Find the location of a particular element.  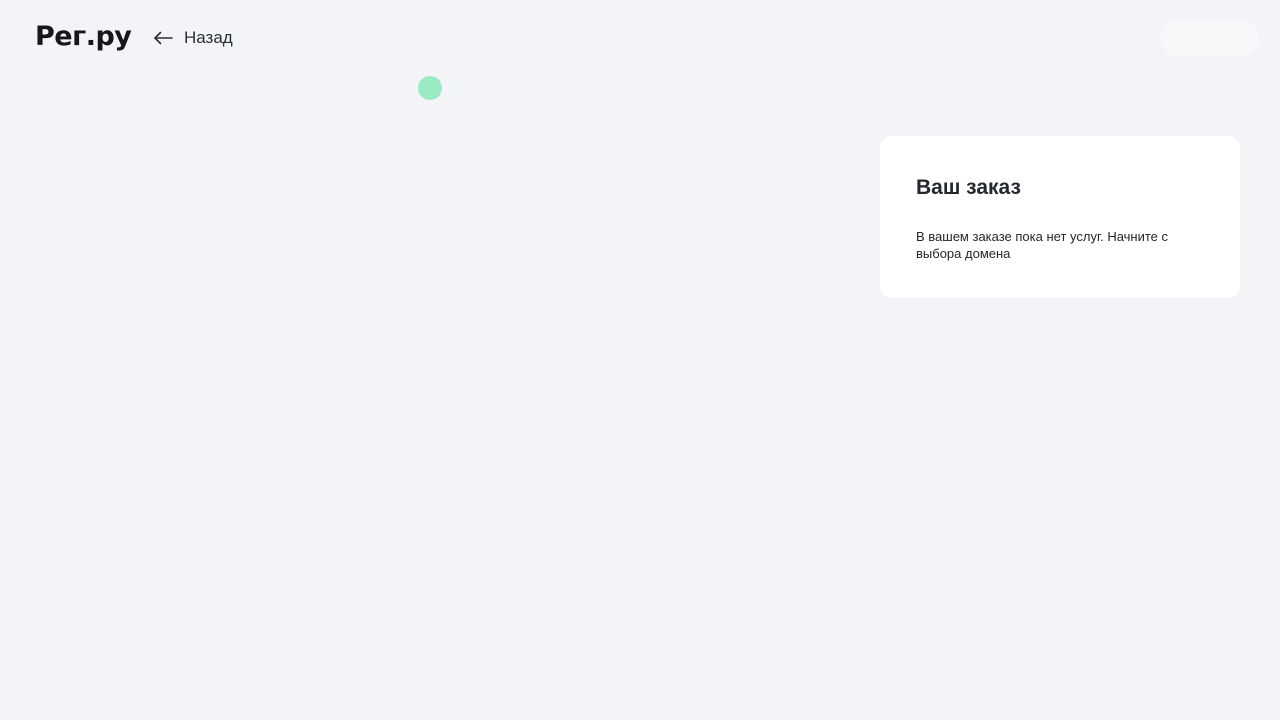

loading-indicator is located at coordinates (430, 88).